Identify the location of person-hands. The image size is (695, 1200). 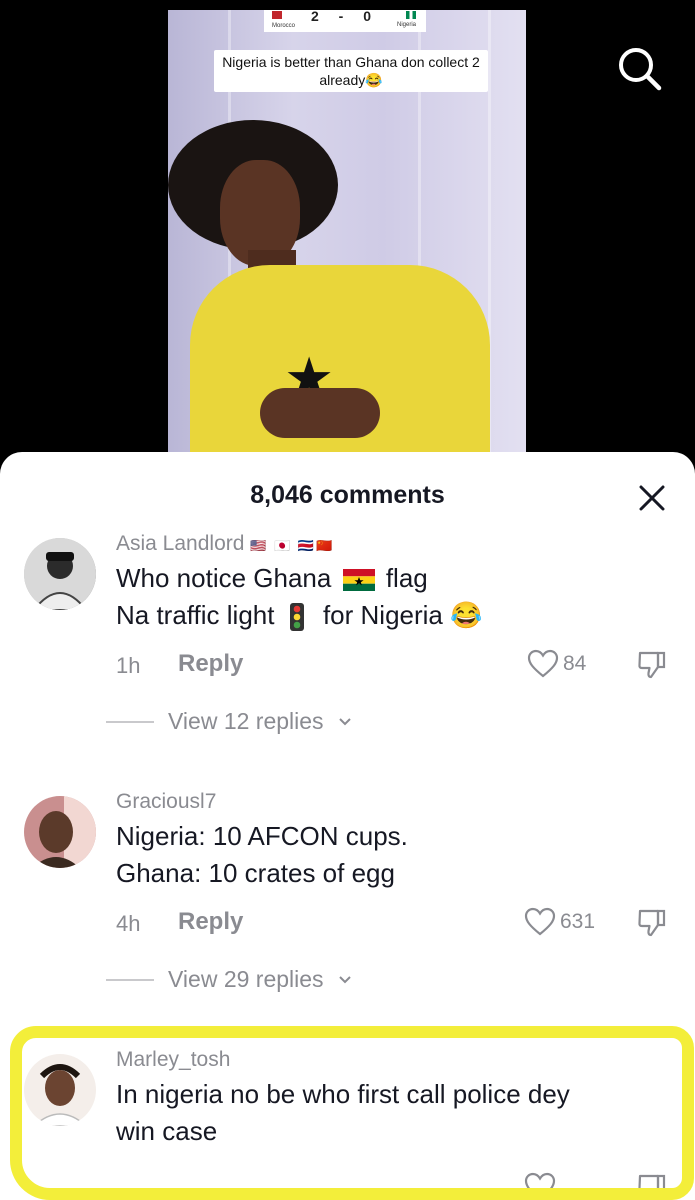
(320, 413).